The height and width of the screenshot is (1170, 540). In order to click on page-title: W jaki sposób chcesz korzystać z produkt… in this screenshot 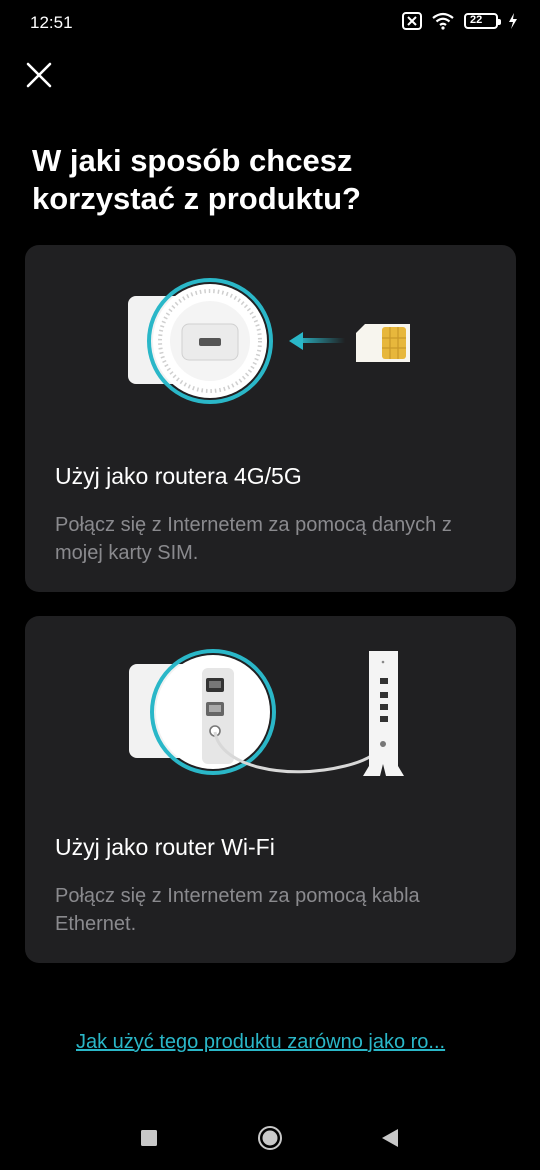, I will do `click(196, 179)`.